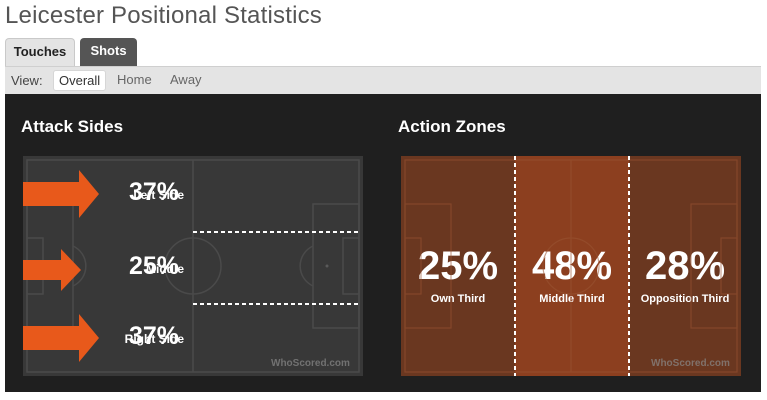 Image resolution: width=767 pixels, height=400 pixels. Describe the element at coordinates (27, 80) in the screenshot. I see `view-label: View:` at that location.